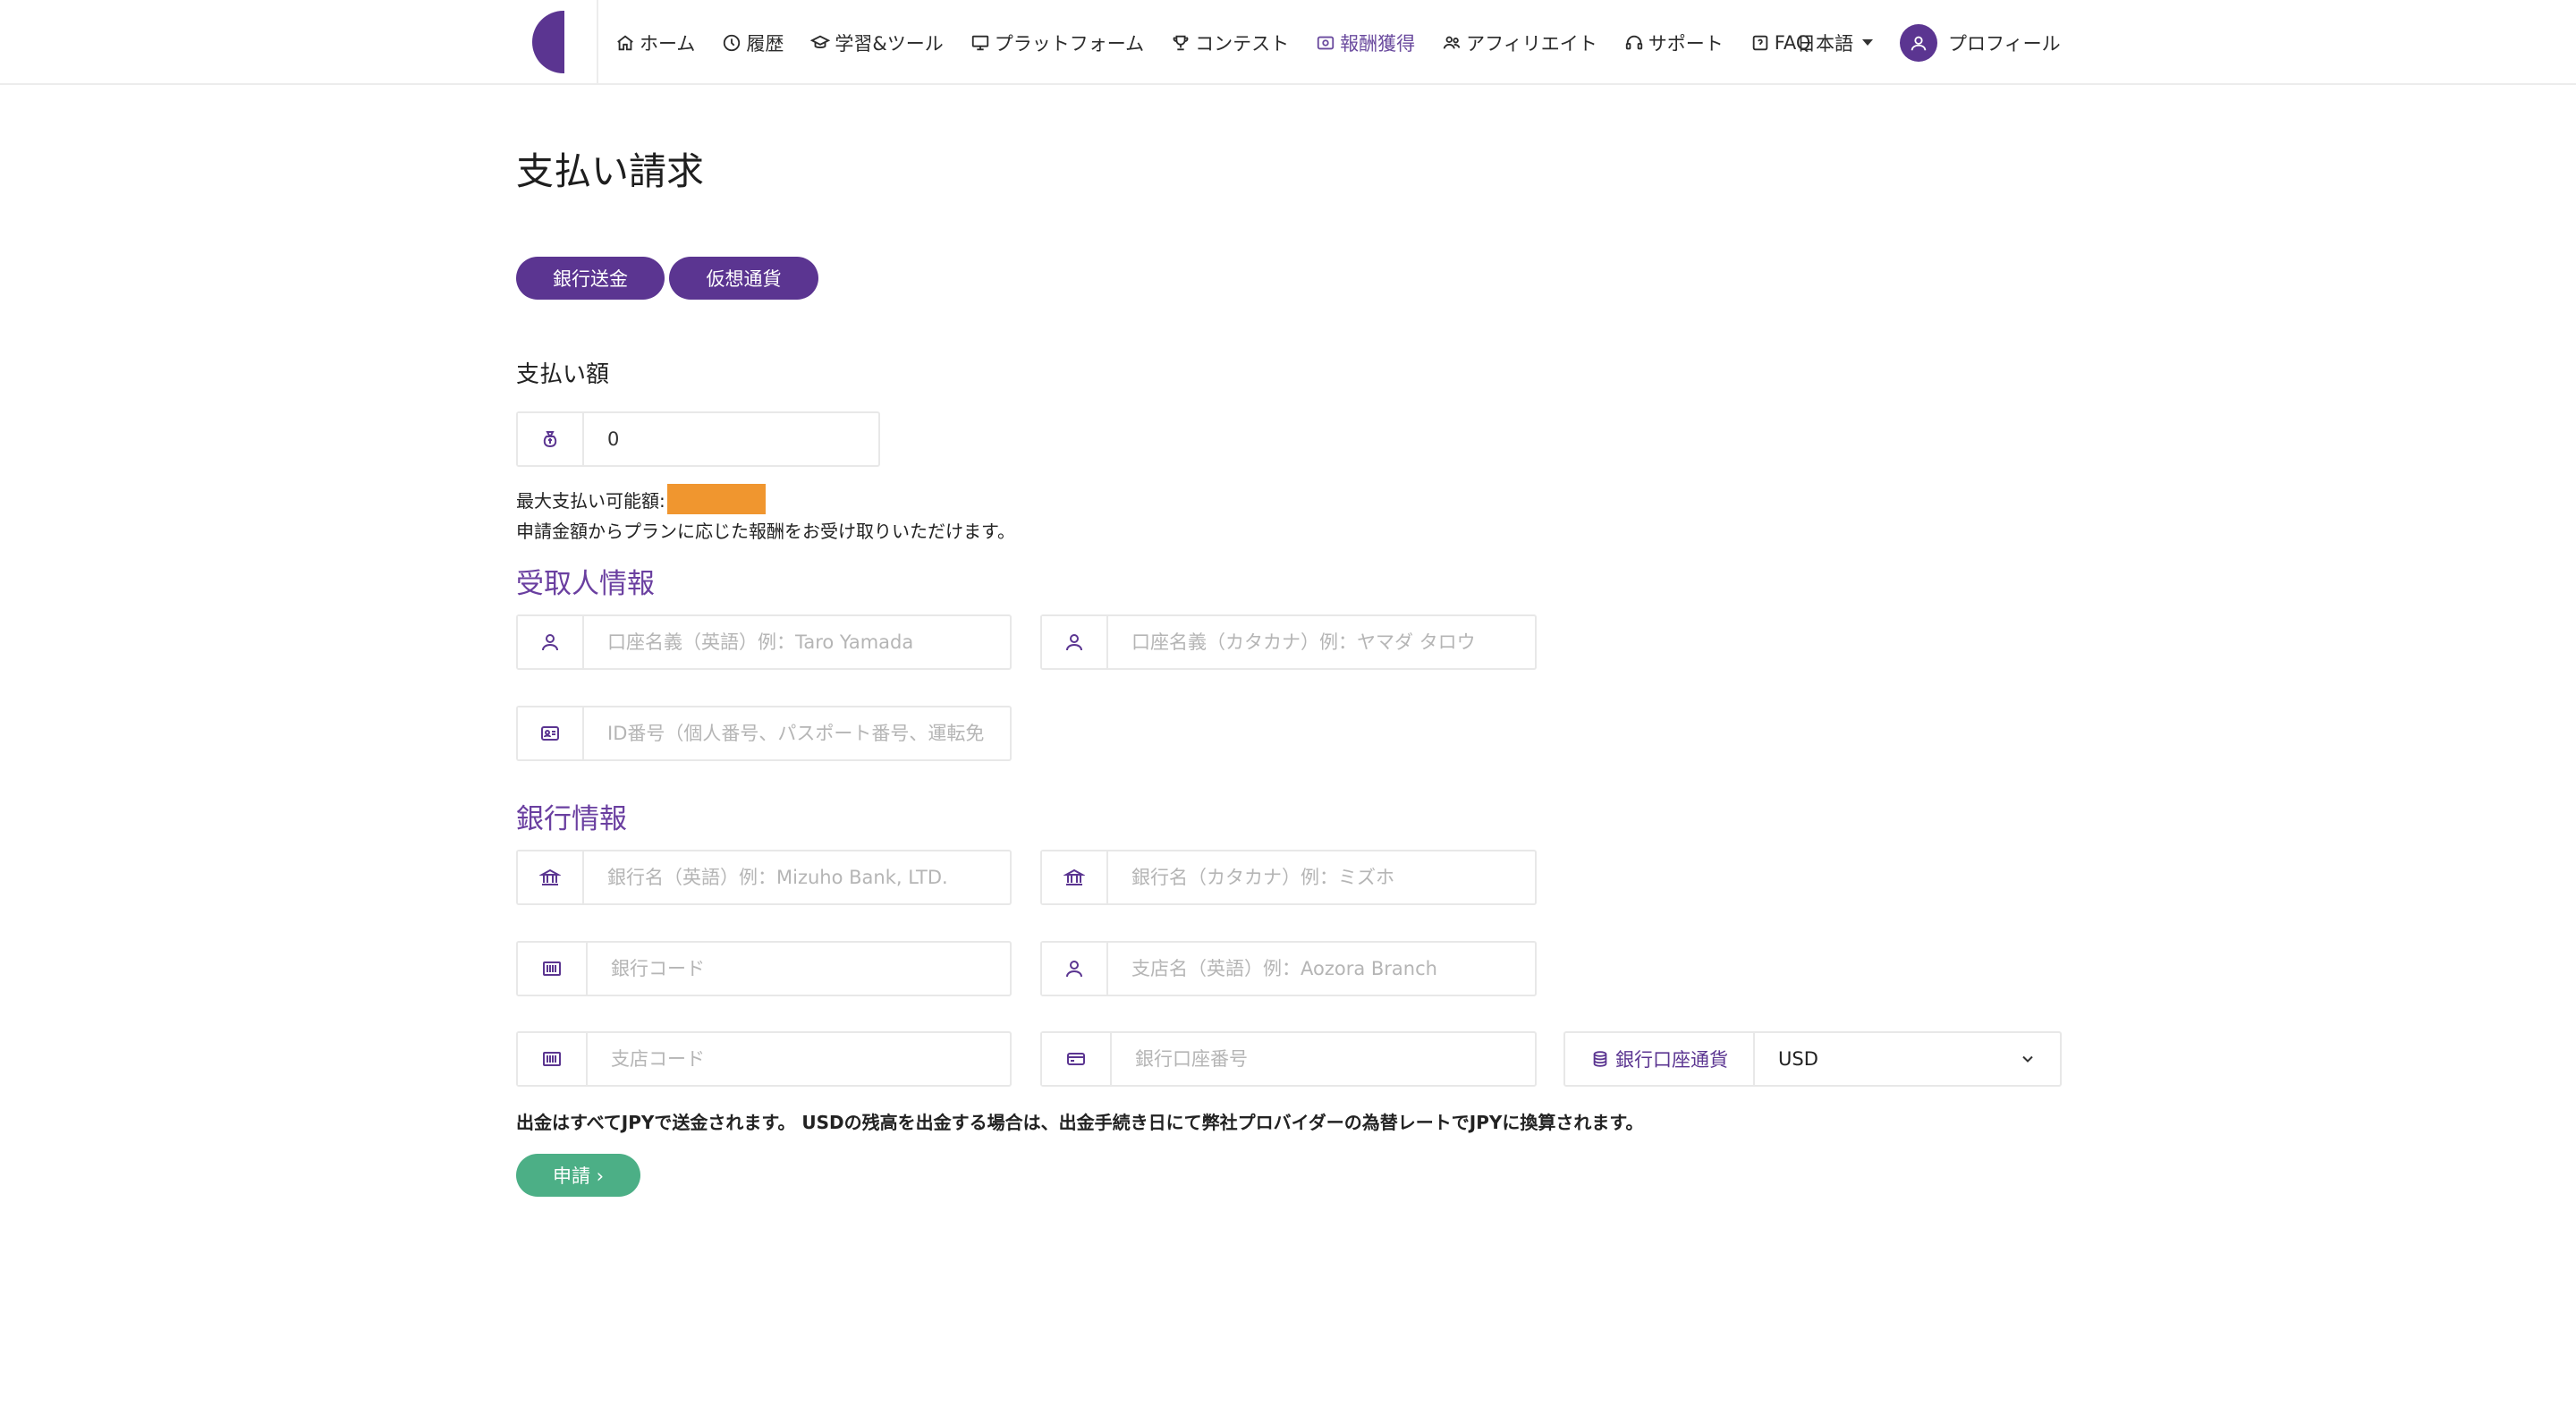  Describe the element at coordinates (597, 42) in the screenshot. I see `divider` at that location.